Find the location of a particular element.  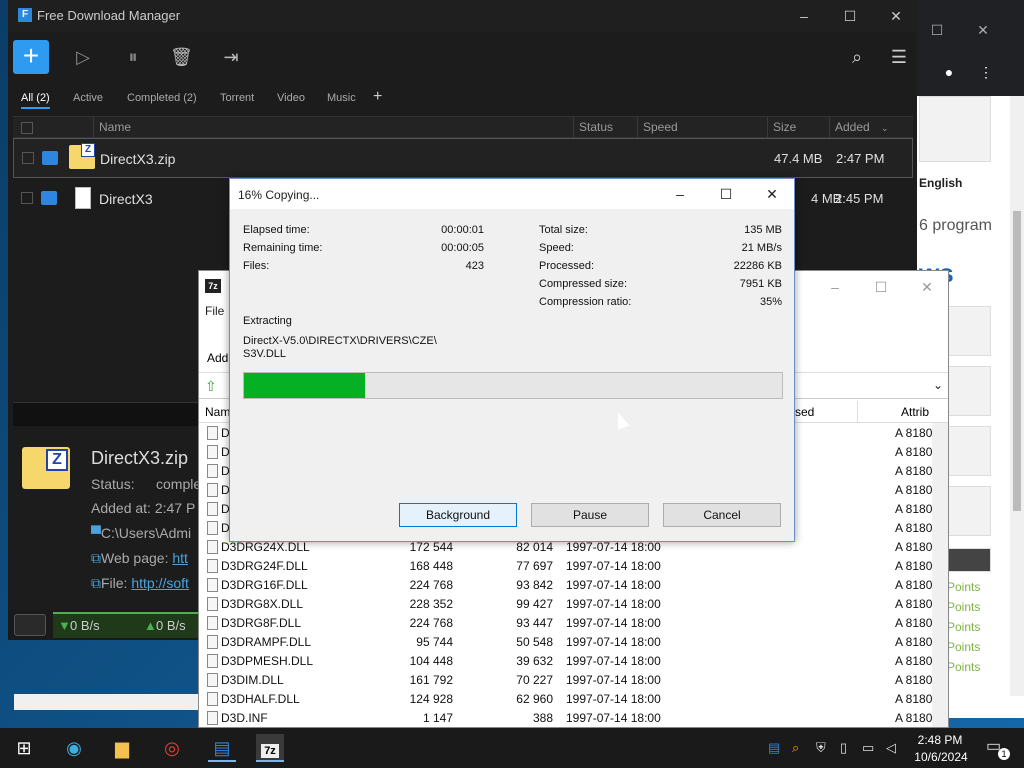

file-row: D3D.INF 1 147 388 1997-07-14 18:00 A 8180 is located at coordinates (569, 718).